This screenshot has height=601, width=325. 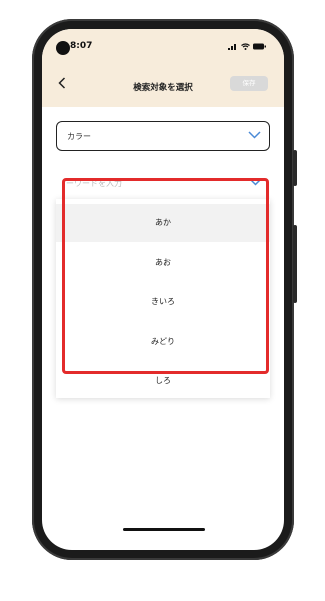 I want to click on status-time: 8:07, so click(x=81, y=46).